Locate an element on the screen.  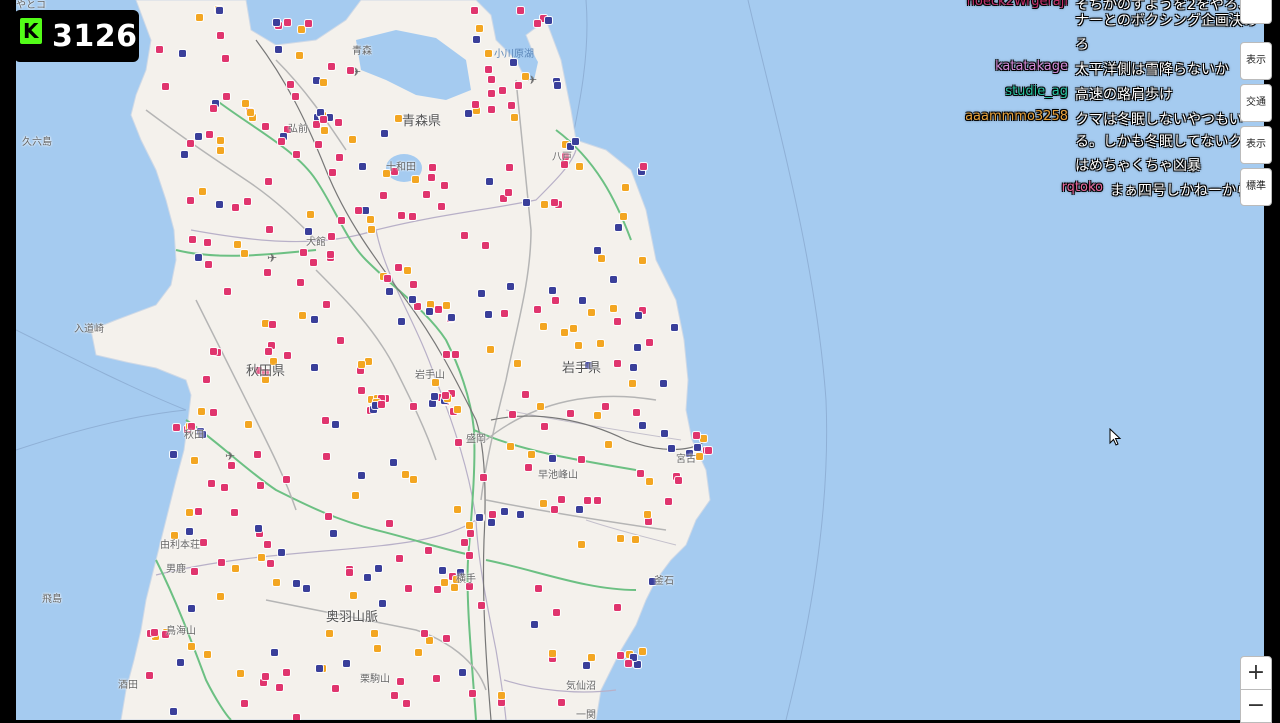
chat-username: rqtoko is located at coordinates (1082, 187).